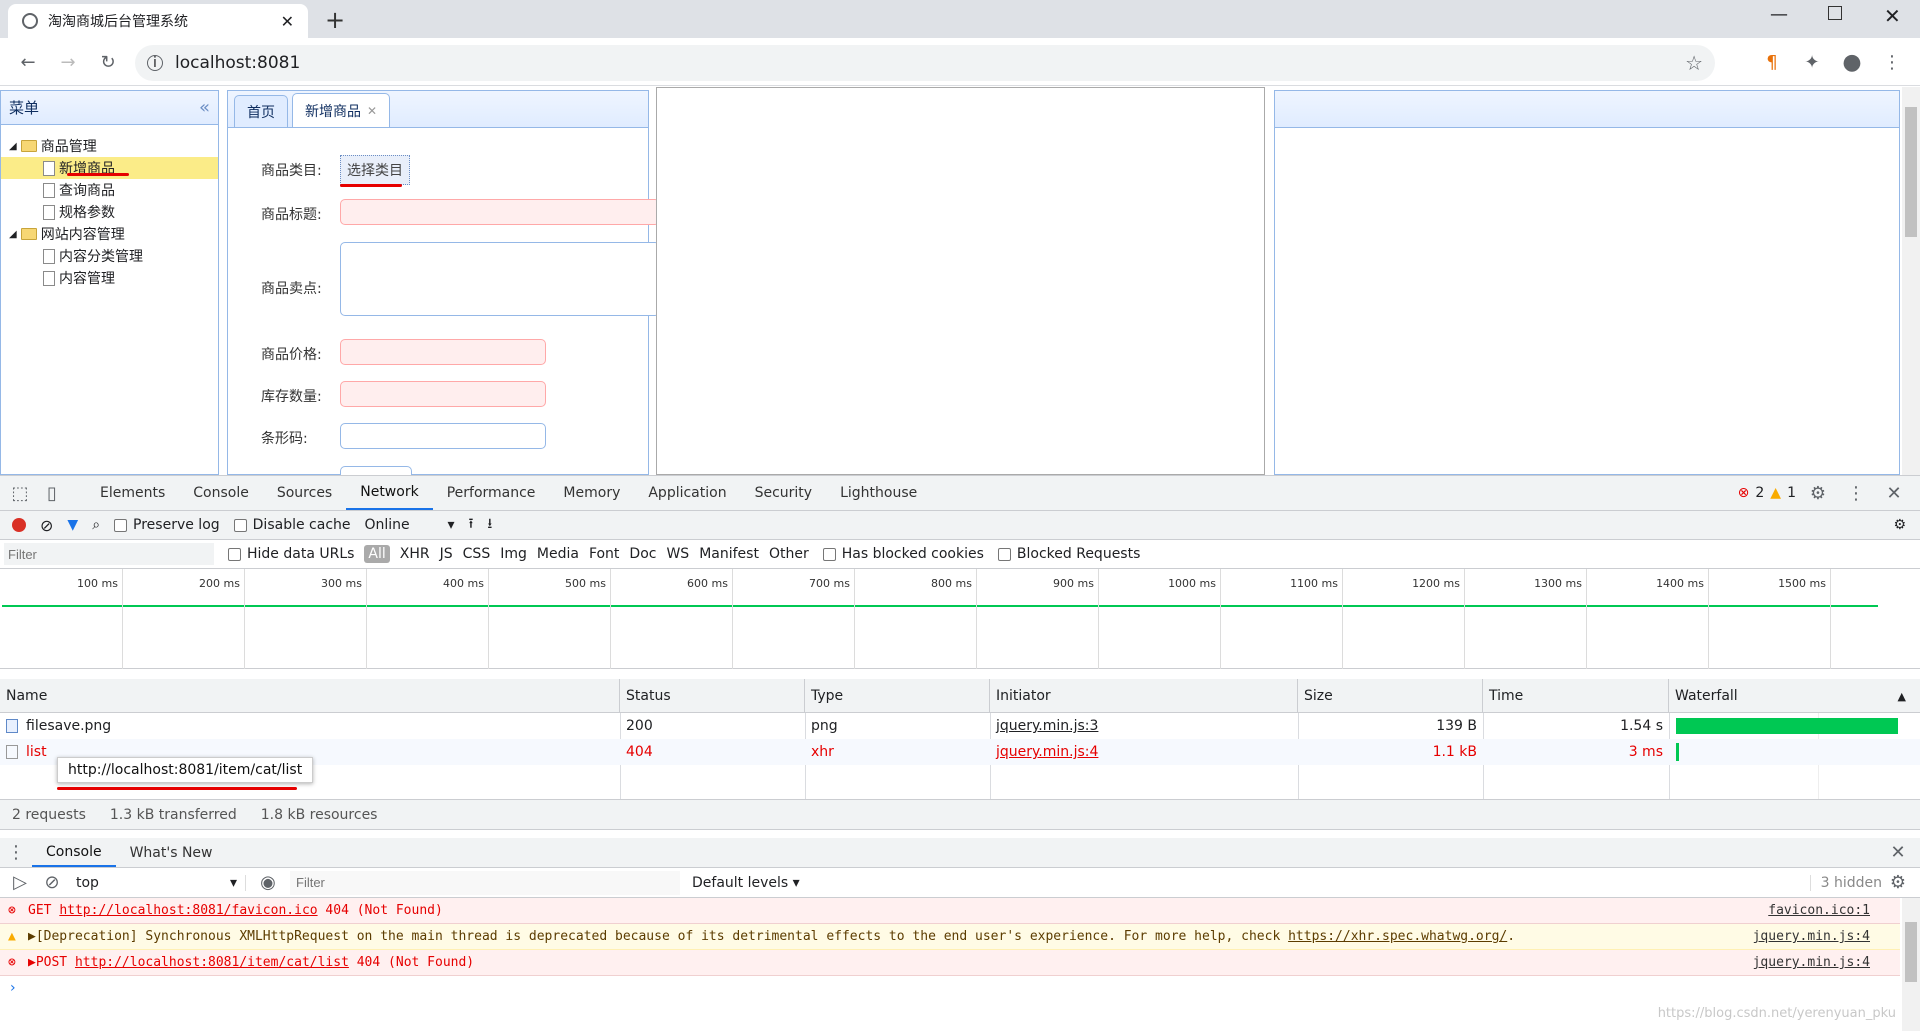  I want to click on blocked-requests-checkbox: Blocked Requests, so click(1068, 554).